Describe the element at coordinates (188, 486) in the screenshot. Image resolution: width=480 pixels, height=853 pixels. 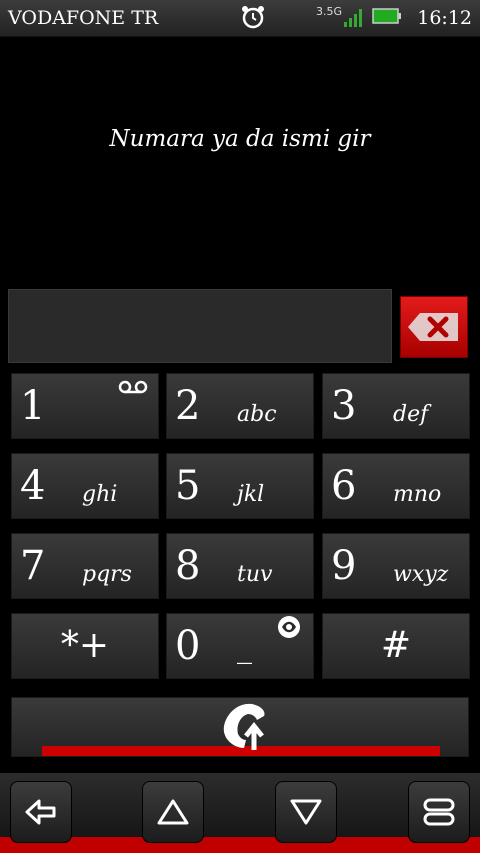
I see `key-digit: 5` at that location.